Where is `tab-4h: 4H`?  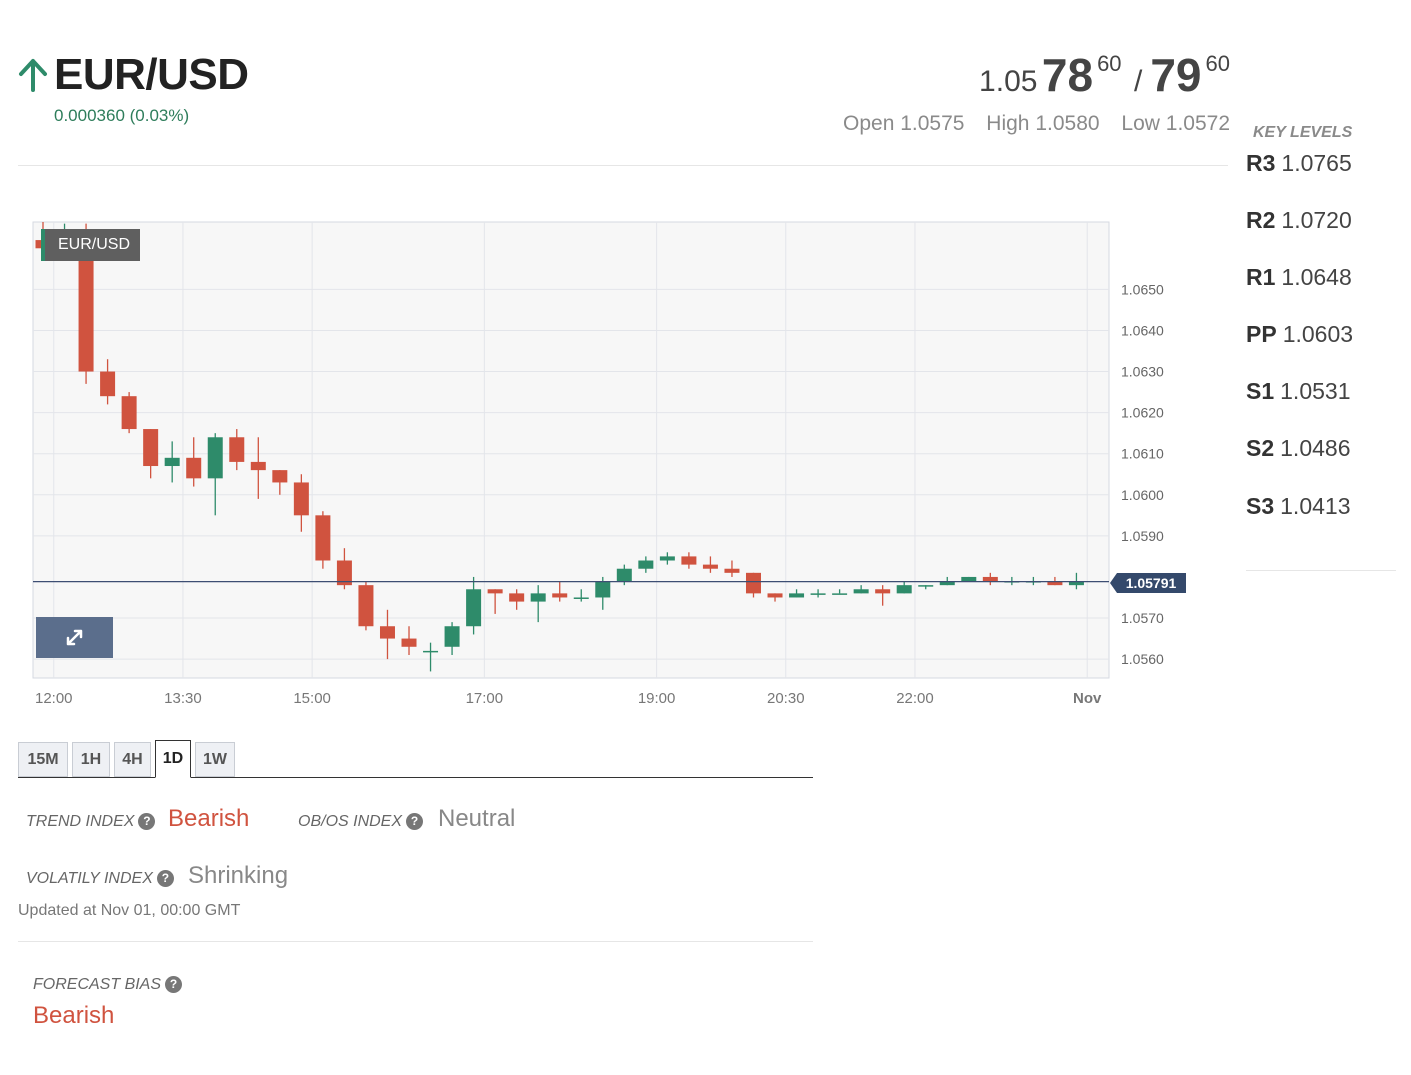 tab-4h: 4H is located at coordinates (132, 759).